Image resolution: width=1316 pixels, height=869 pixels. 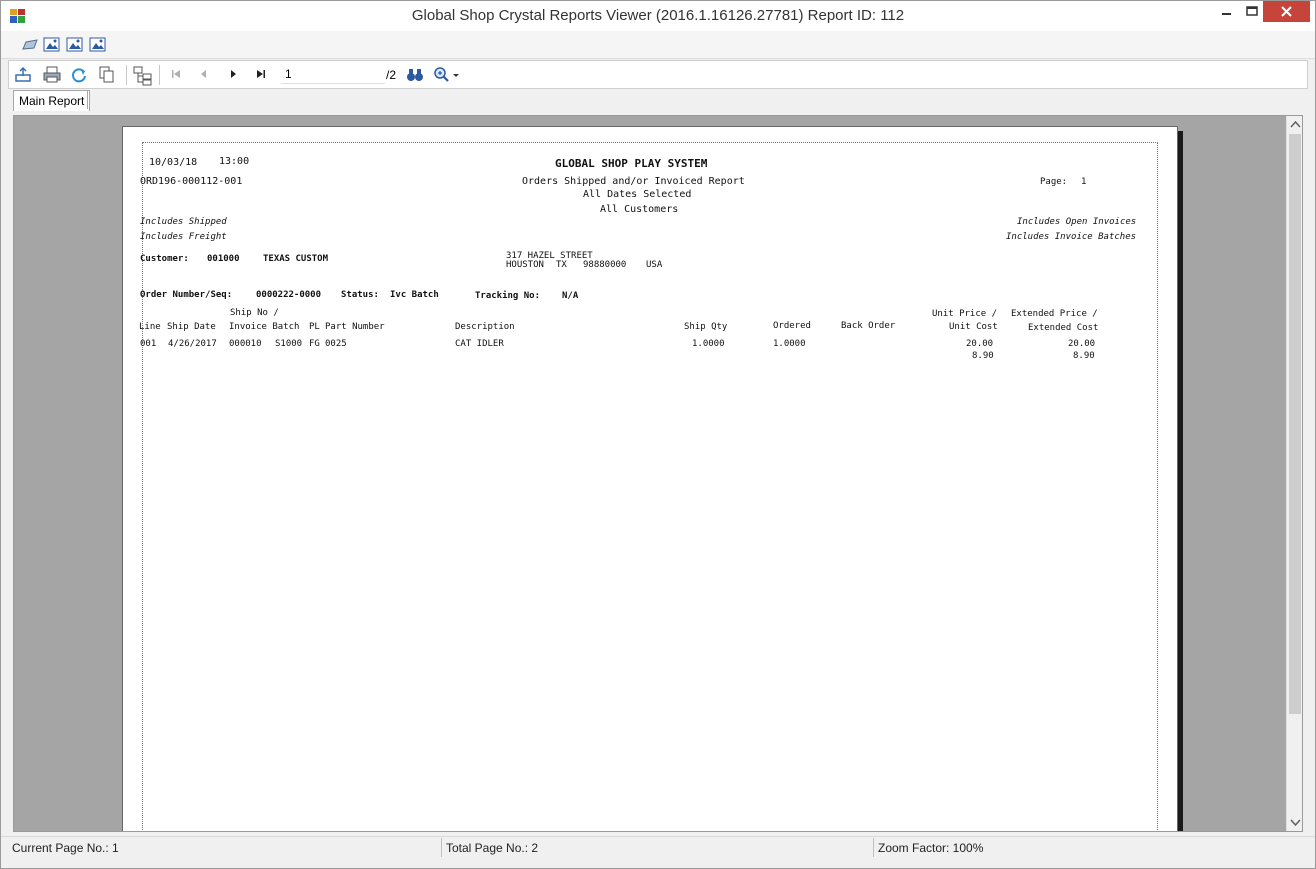 I want to click on next-page-icon, so click(x=233, y=74).